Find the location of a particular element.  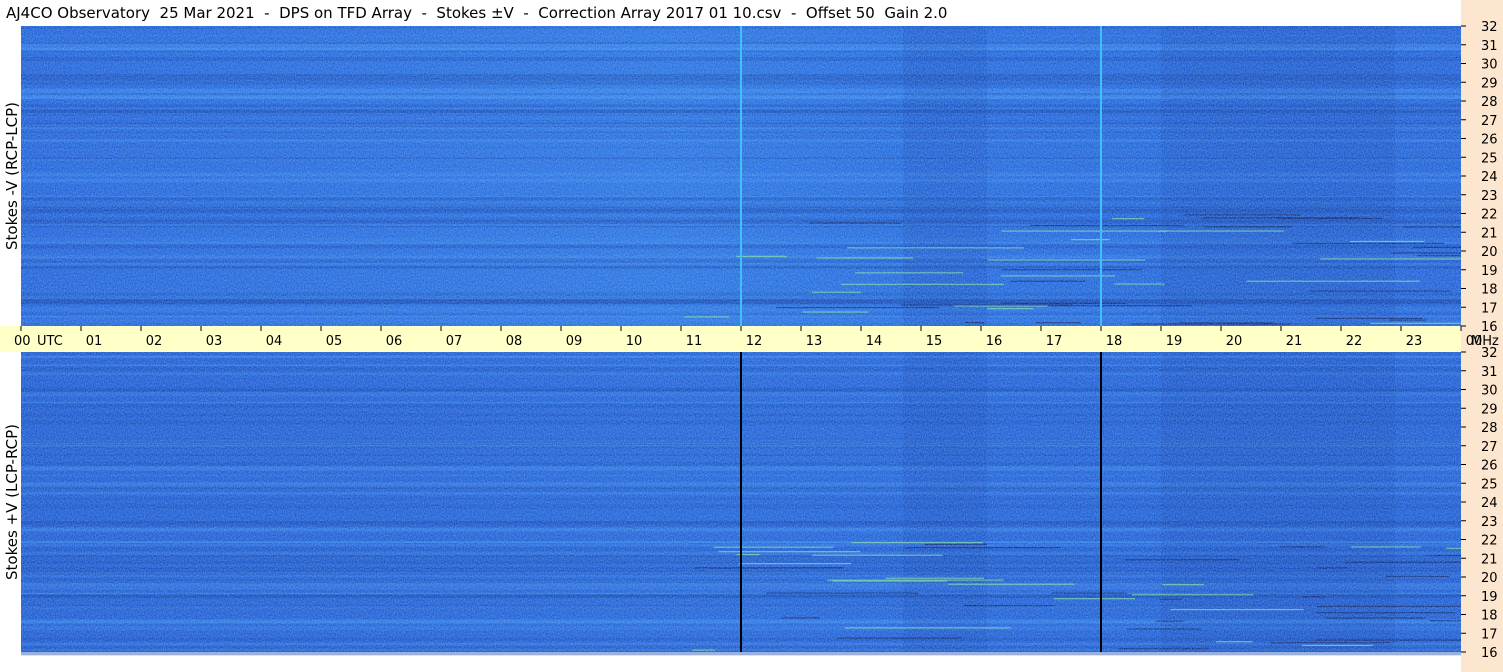

x-tick-label: 15 is located at coordinates (934, 341).